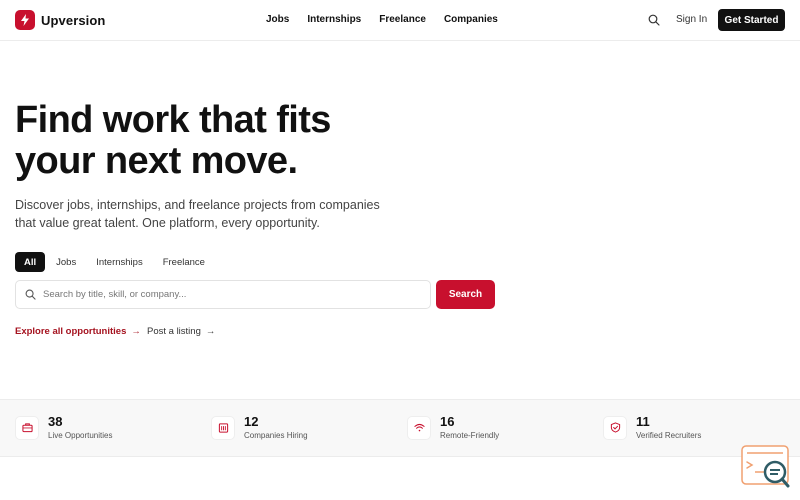  I want to click on stat-companies-hiring: 12 Companies Hiring, so click(259, 427).